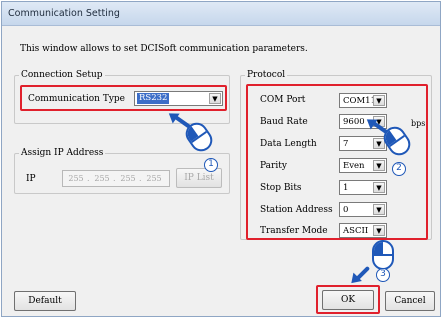  What do you see at coordinates (348, 300) in the screenshot?
I see `ok-button: OK` at bounding box center [348, 300].